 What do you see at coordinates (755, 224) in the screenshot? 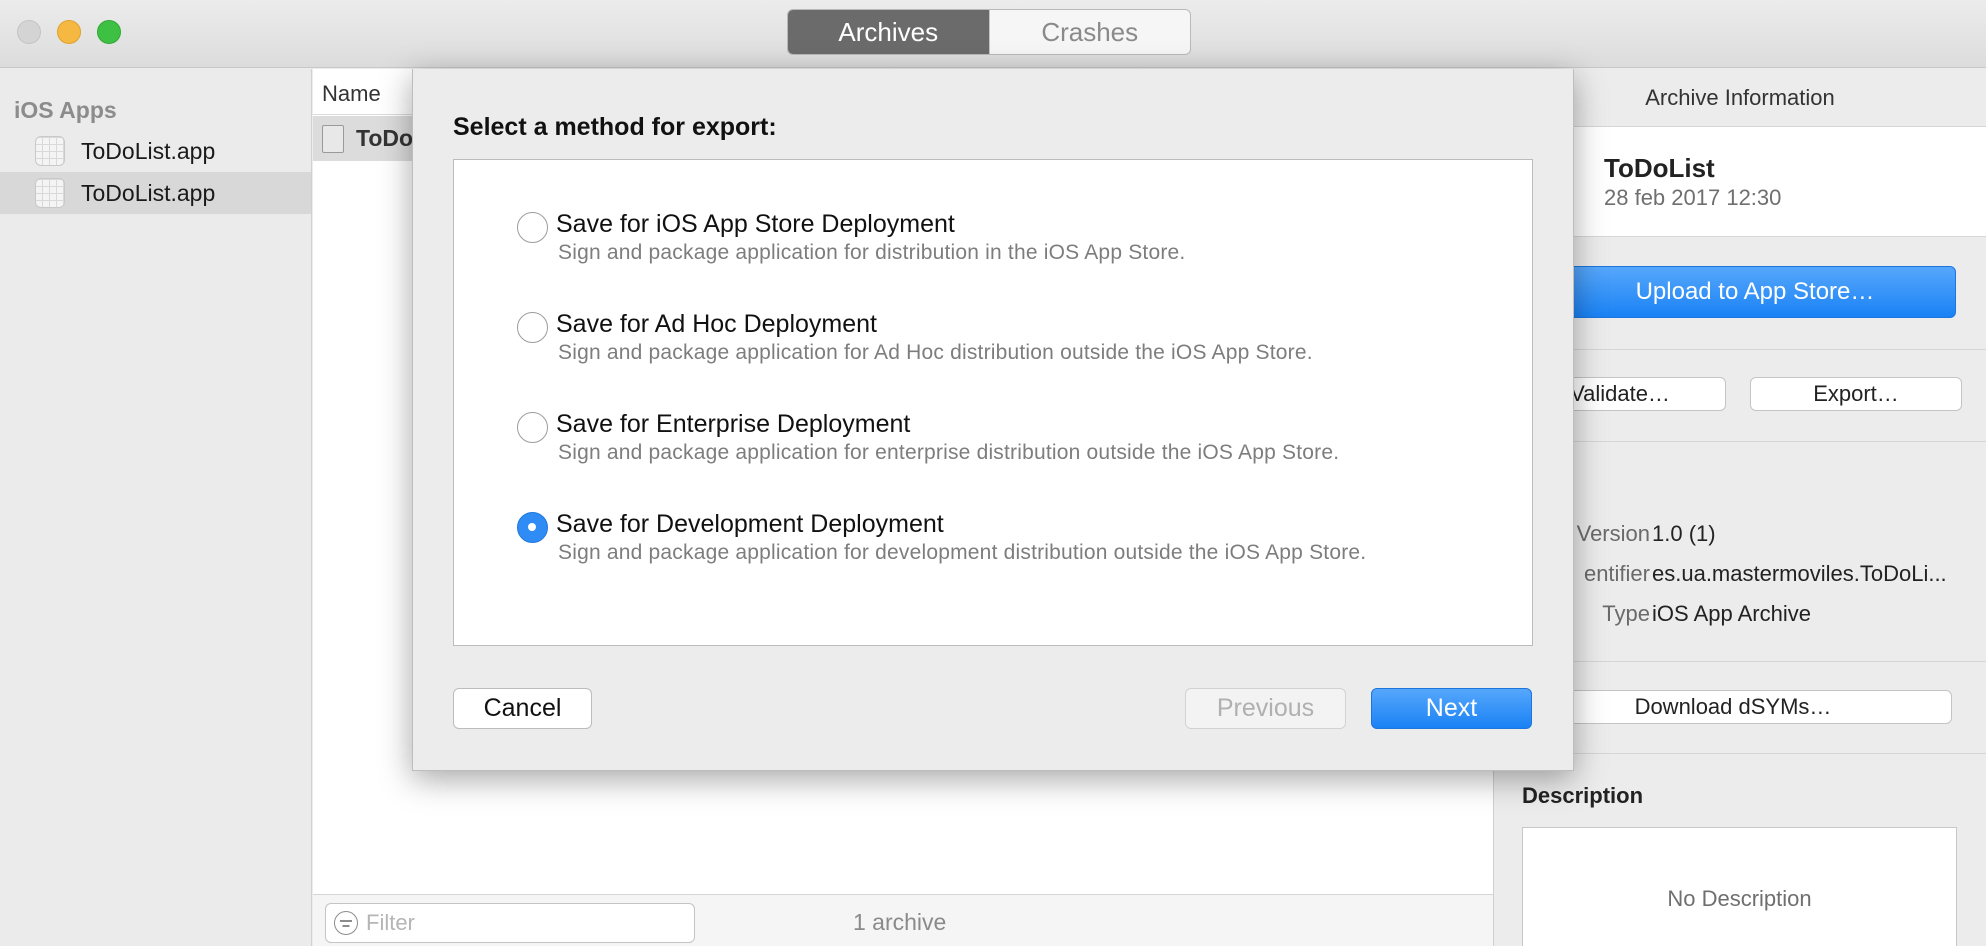
I see `option-title: Save for iOS App Store Deployment` at bounding box center [755, 224].